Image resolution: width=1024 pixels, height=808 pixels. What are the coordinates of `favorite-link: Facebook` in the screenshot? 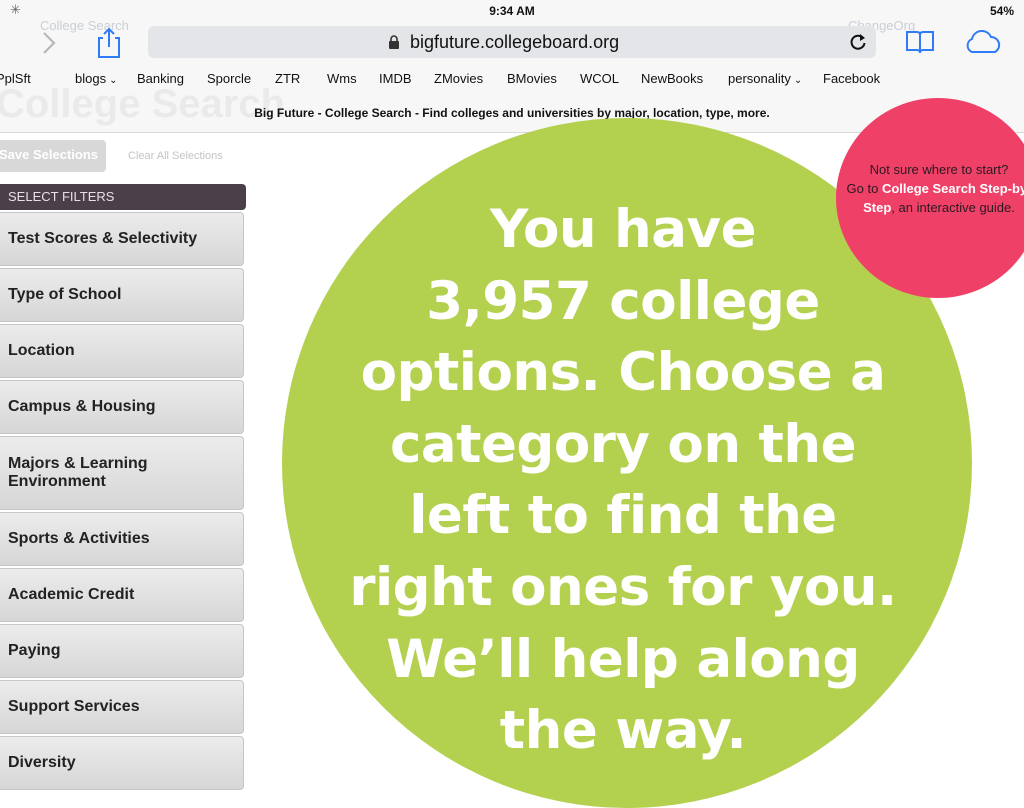 It's located at (851, 78).